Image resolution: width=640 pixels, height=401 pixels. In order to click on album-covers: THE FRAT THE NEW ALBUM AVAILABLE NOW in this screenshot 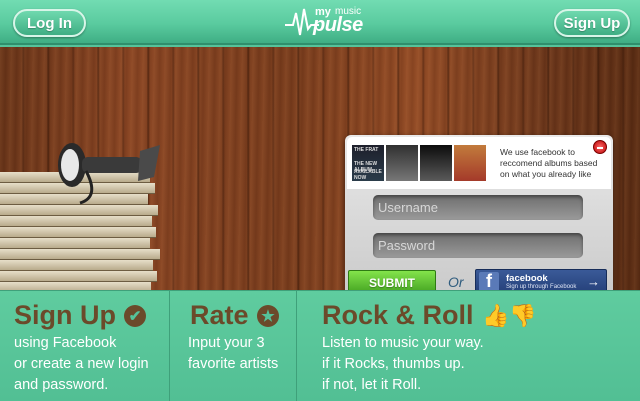, I will do `click(419, 163)`.